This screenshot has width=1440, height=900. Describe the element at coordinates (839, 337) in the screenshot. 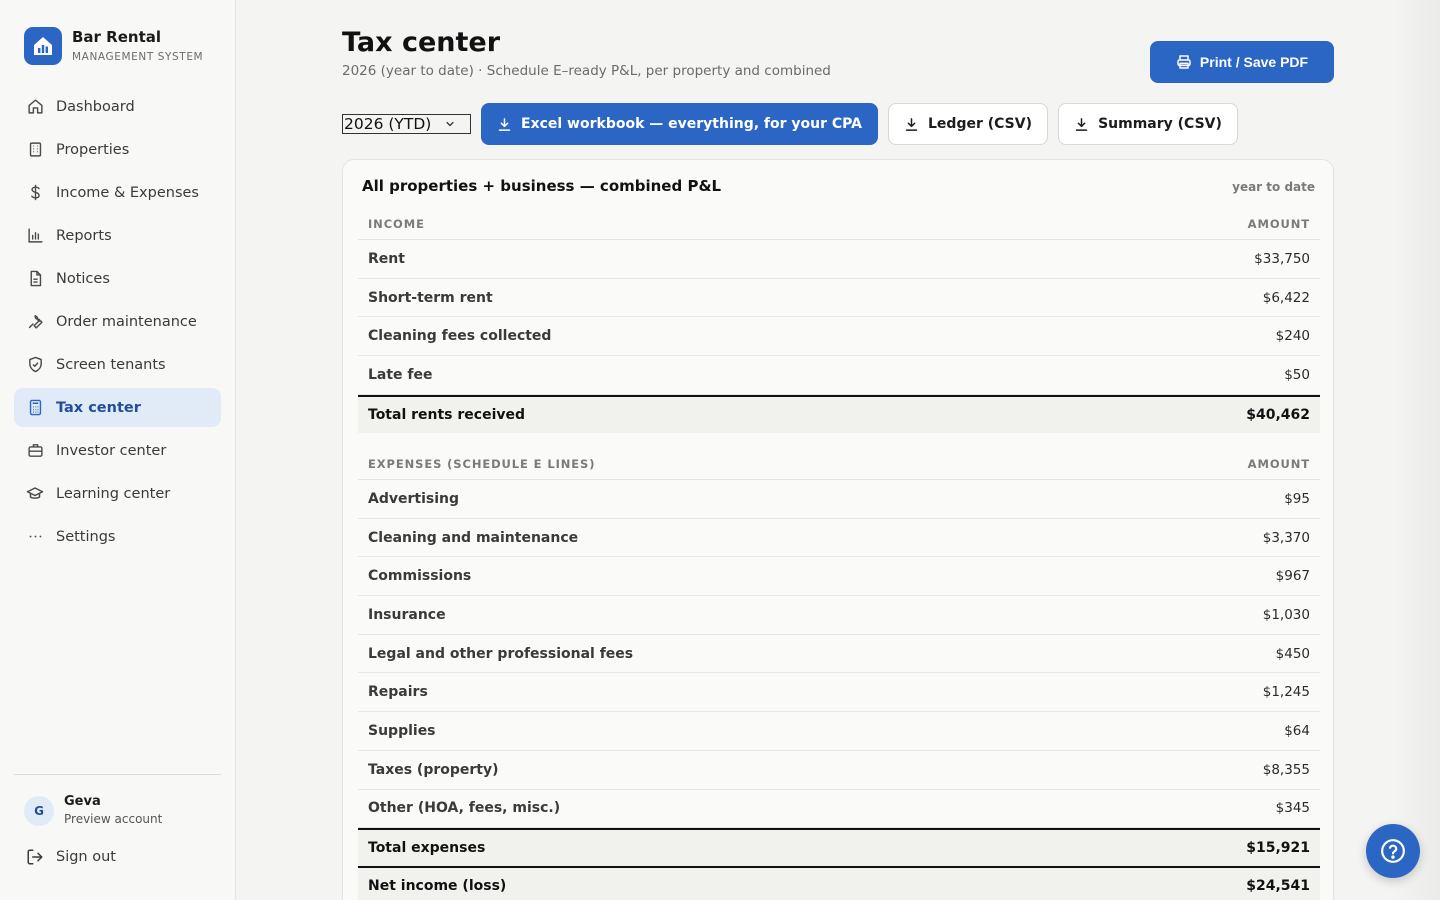

I see `table-row: Cleaning fees collected $240` at that location.